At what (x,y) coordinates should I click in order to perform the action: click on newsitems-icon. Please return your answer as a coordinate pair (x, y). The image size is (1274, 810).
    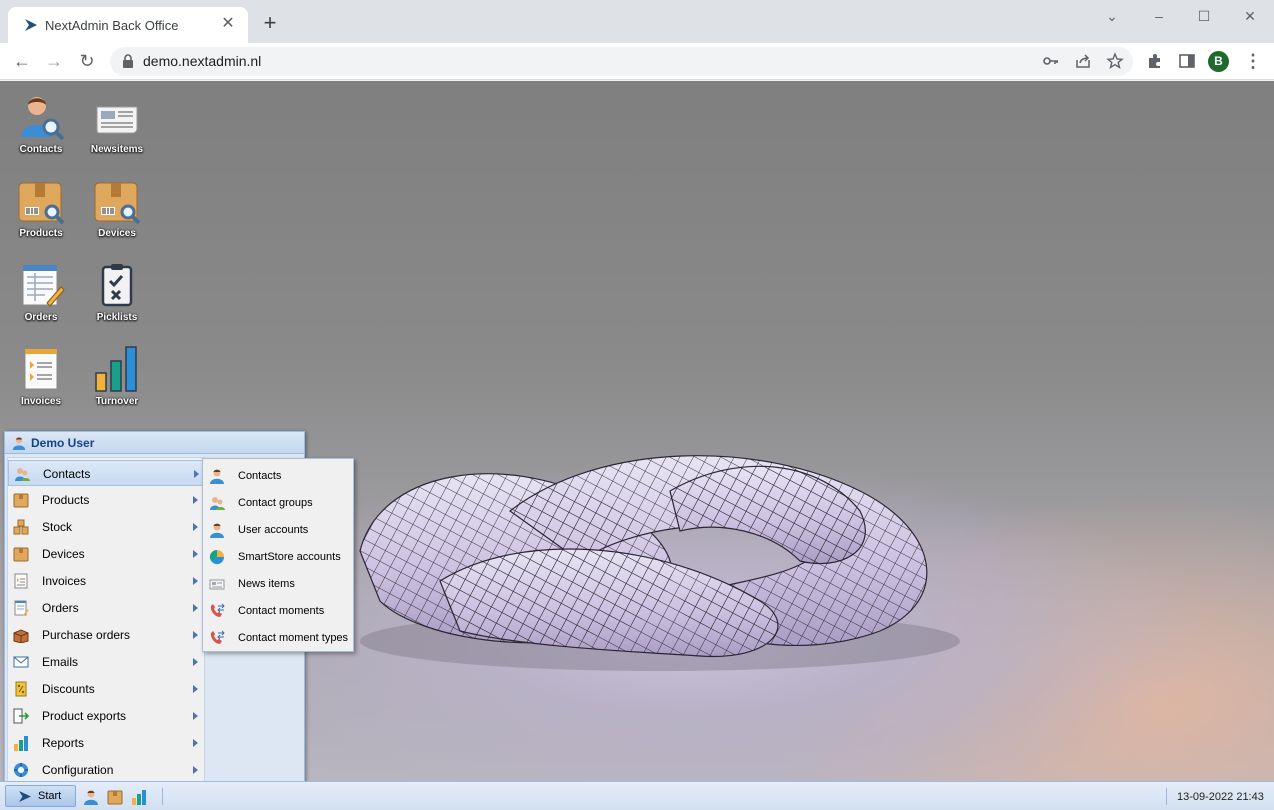
    Looking at the image, I should click on (117, 120).